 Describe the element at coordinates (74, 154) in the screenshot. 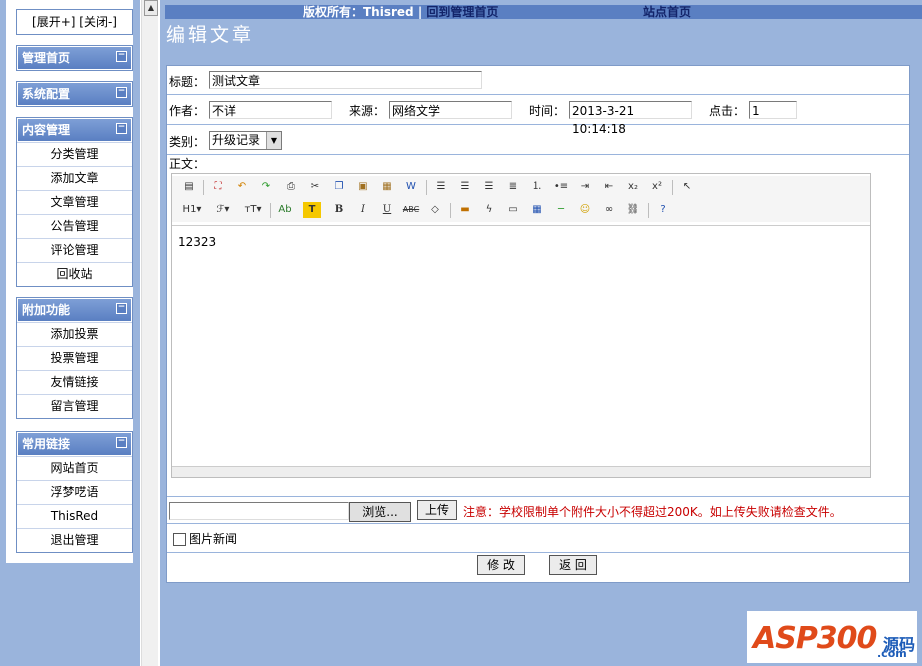

I see `sidebar-item-category: 分类管理` at that location.